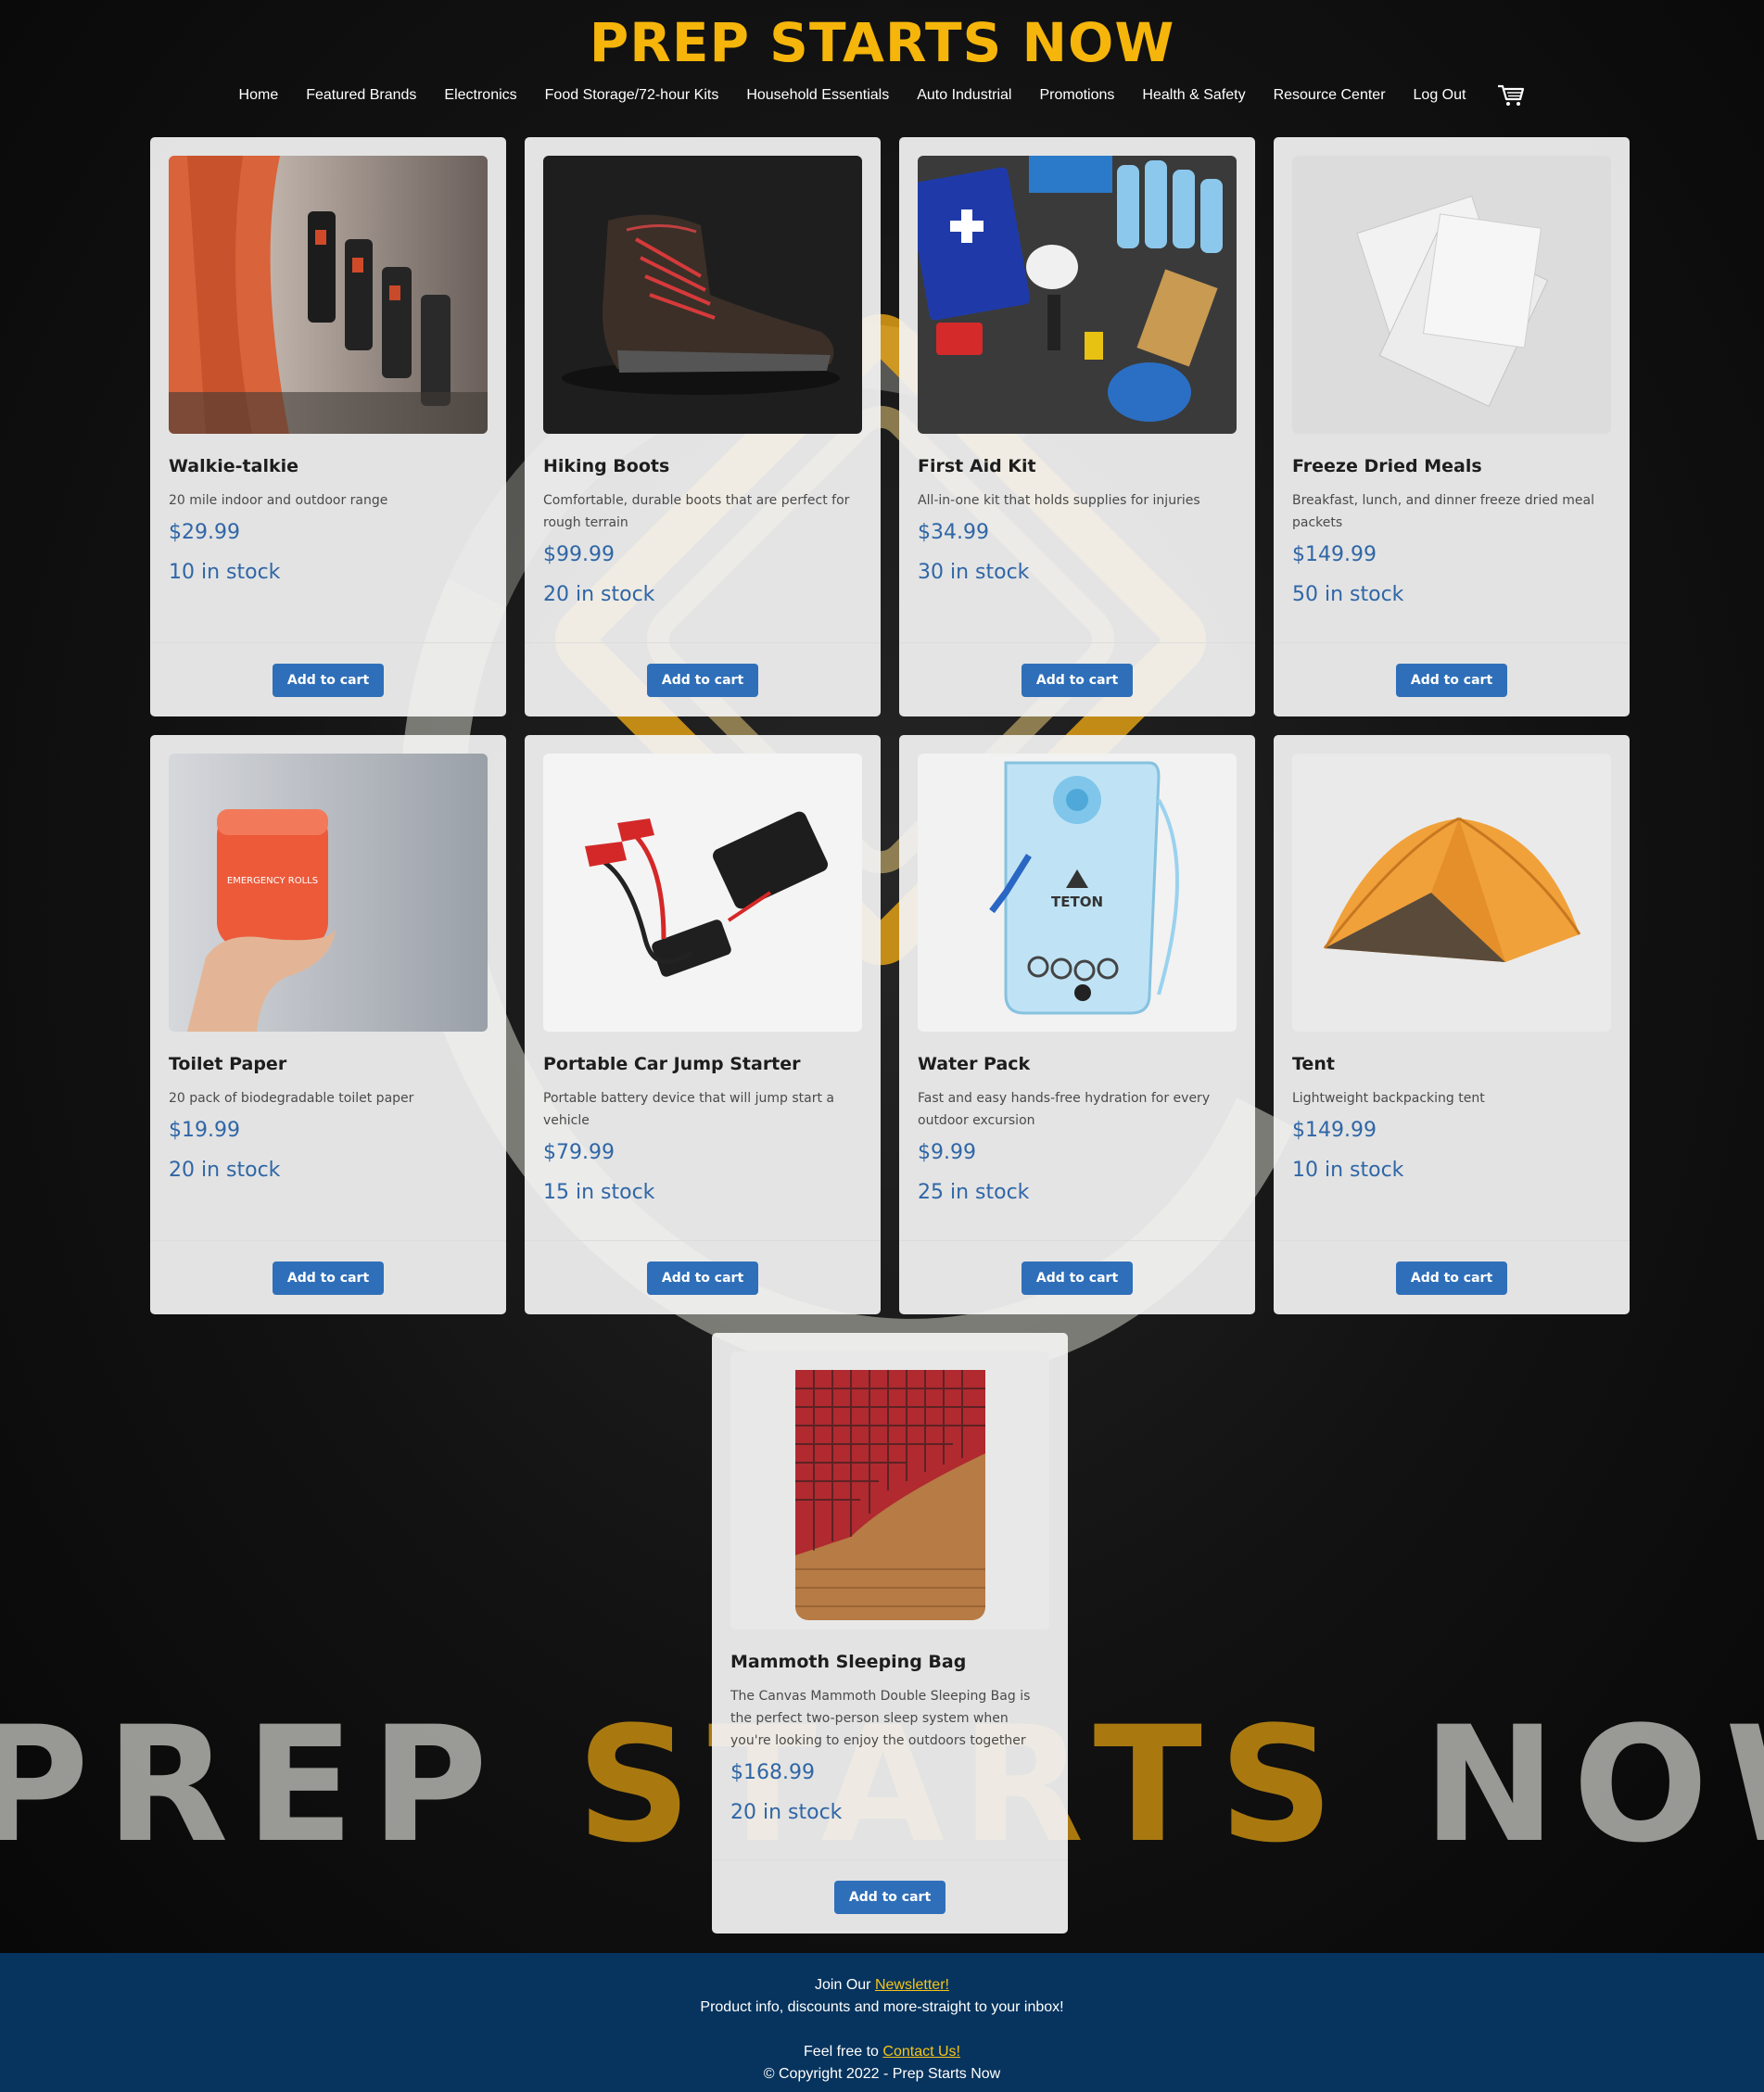 The width and height of the screenshot is (1764, 2092). What do you see at coordinates (1077, 902) in the screenshot?
I see `water-pack-brand-logo: TETON` at bounding box center [1077, 902].